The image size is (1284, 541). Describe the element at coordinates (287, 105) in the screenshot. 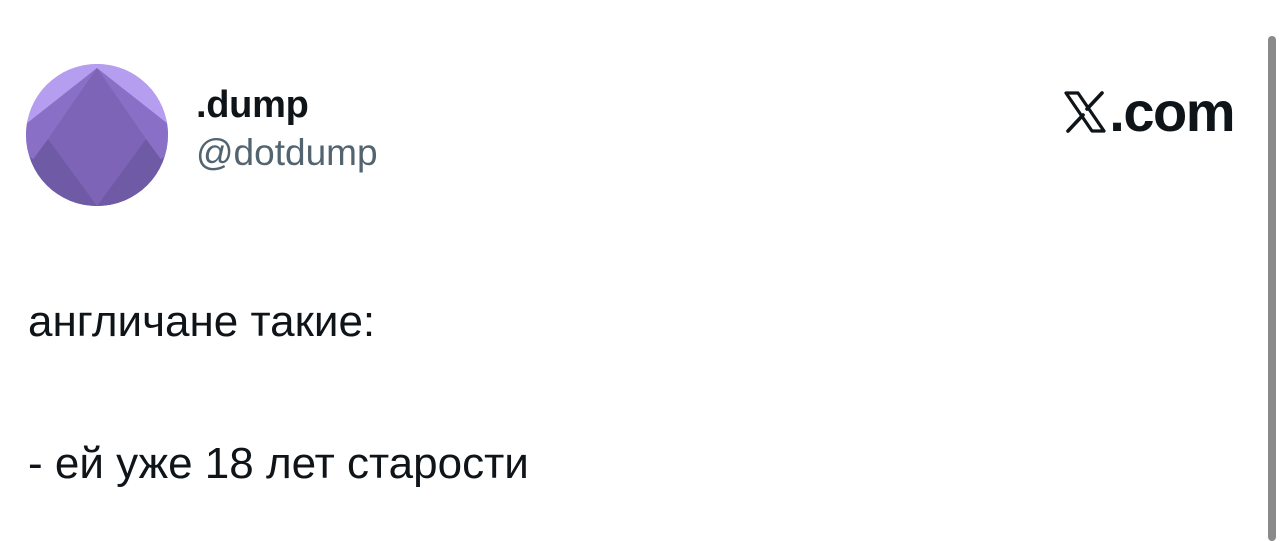

I see `display-name: .dump` at that location.